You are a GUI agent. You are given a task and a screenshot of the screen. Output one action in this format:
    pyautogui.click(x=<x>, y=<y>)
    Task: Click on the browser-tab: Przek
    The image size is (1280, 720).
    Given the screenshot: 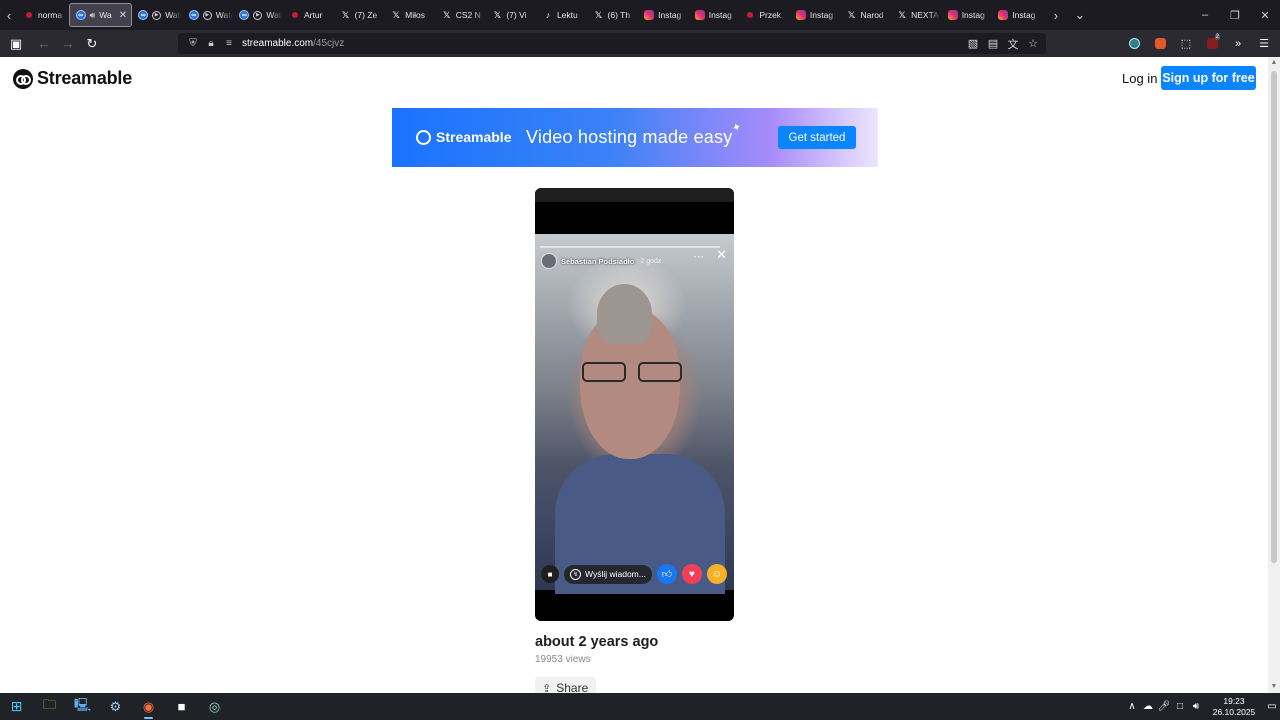 What is the action you would take?
    pyautogui.click(x=764, y=15)
    